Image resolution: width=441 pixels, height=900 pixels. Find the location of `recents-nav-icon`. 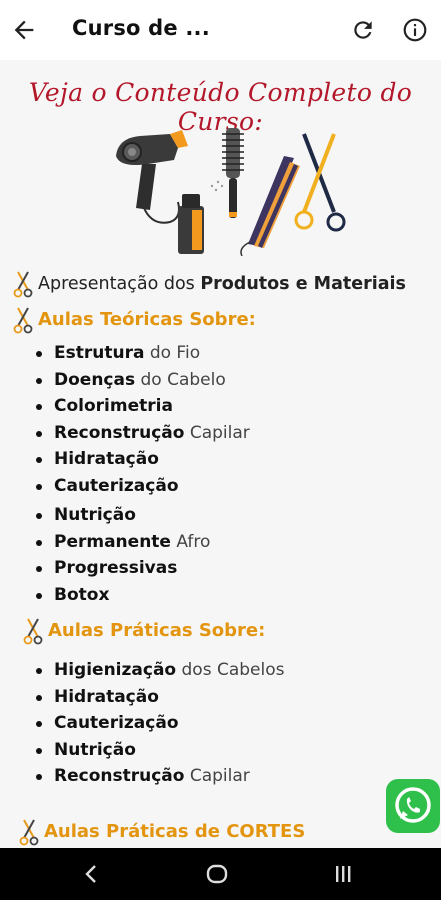

recents-nav-icon is located at coordinates (343, 874).